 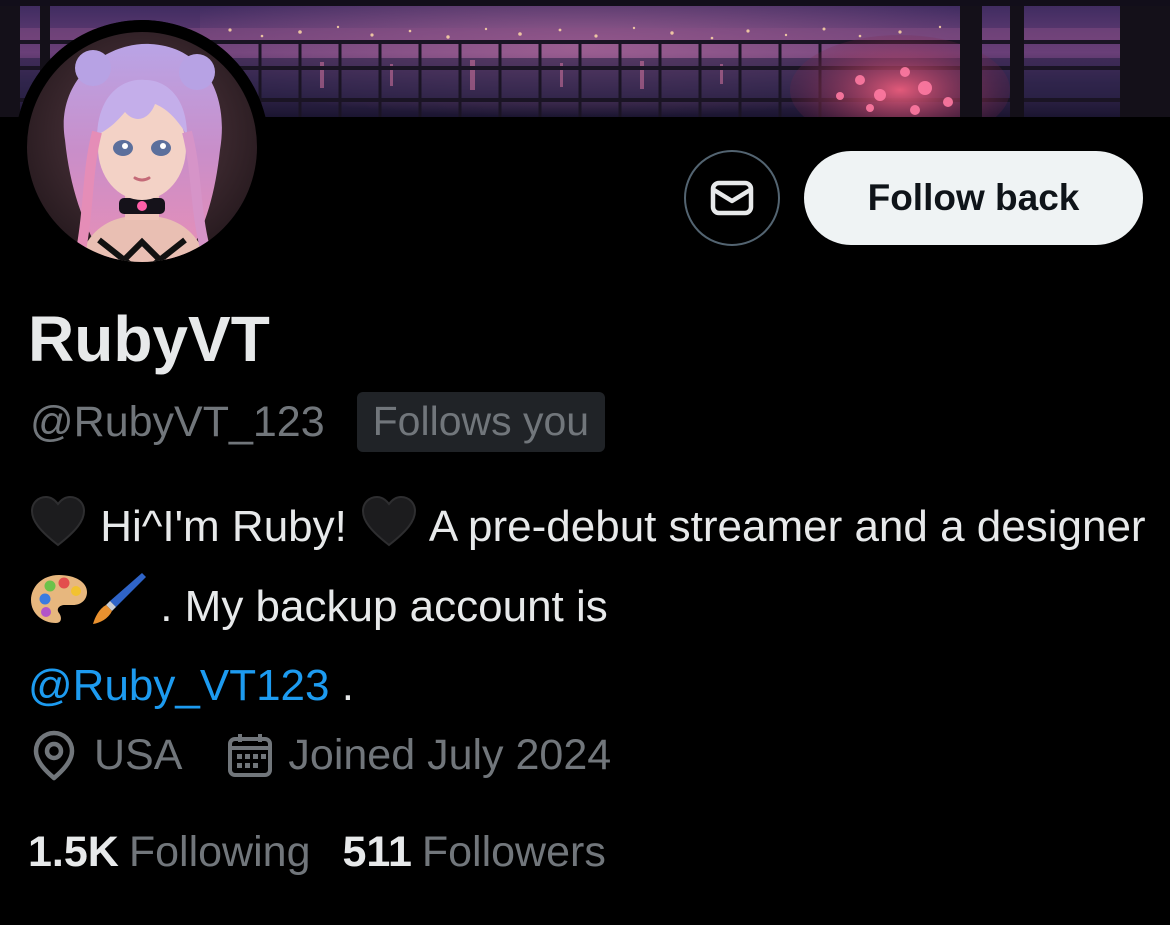 I want to click on profile-meta: USA Joined July 2024, so click(x=320, y=755).